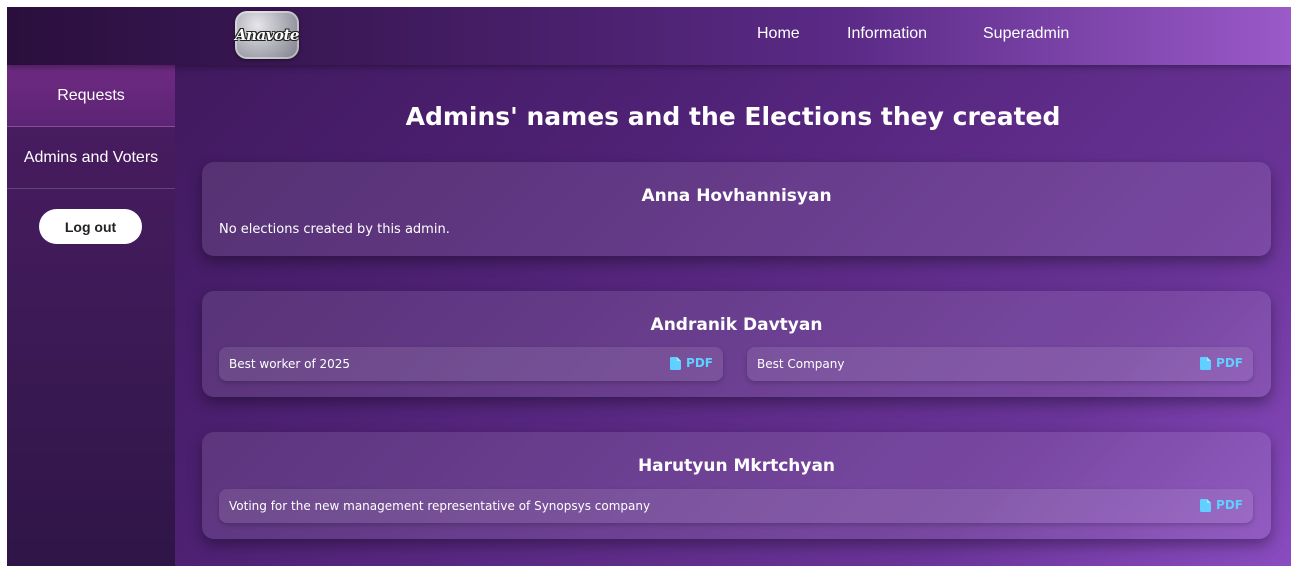  What do you see at coordinates (90, 226) in the screenshot?
I see `logout-button: Log out` at bounding box center [90, 226].